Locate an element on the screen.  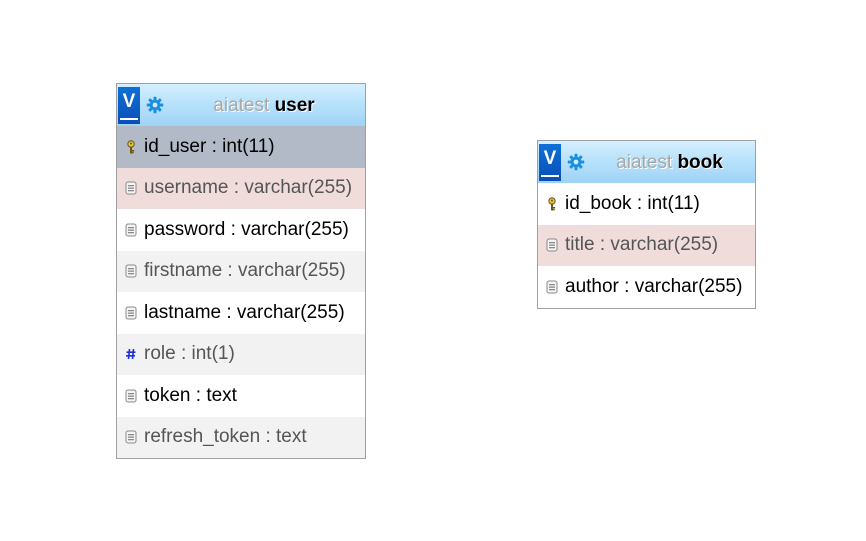
column-row-title: title : varchar(255) is located at coordinates (646, 245).